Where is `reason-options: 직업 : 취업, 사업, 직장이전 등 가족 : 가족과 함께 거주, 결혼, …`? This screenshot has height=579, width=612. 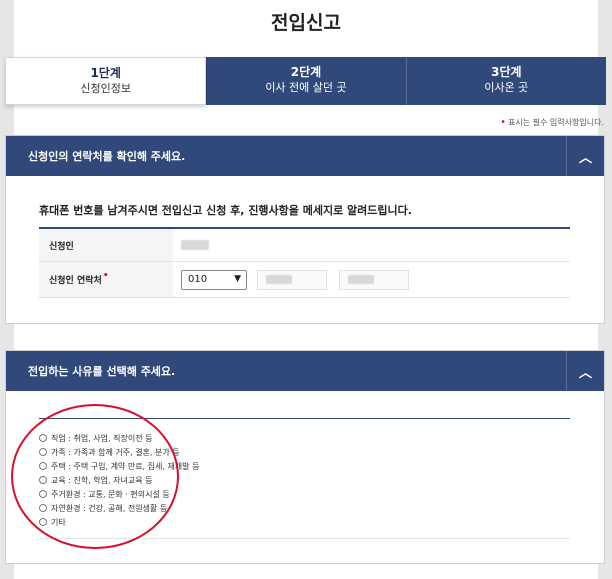
reason-options: 직업 : 취업, 사업, 직장이전 등 가족 : 가족과 함께 거주, 결혼, … is located at coordinates (119, 480).